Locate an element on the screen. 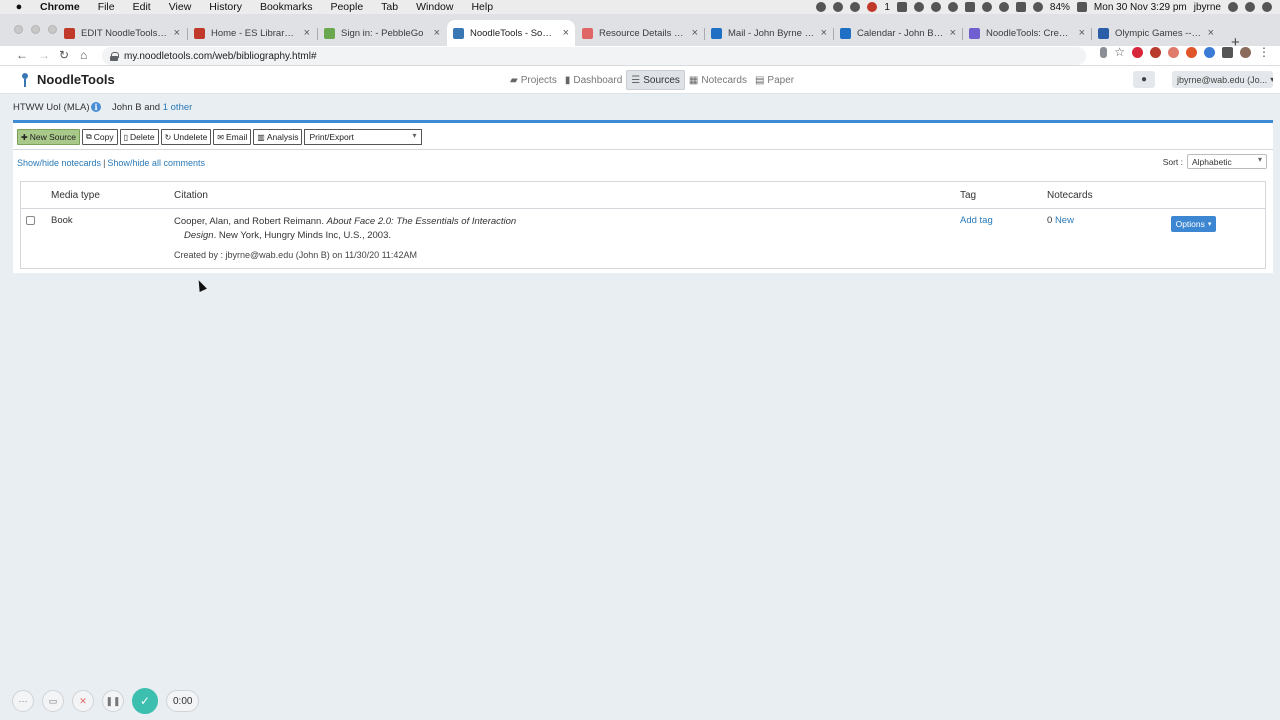 Image resolution: width=1280 pixels, height=720 pixels. menu-view: View is located at coordinates (180, 7).